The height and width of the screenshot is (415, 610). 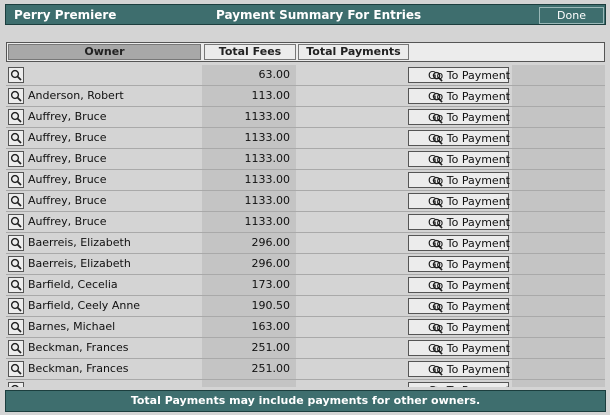 What do you see at coordinates (305, 306) in the screenshot?
I see `table-row: Barfield, Ceely Anne 190.50 Go To Payment` at bounding box center [305, 306].